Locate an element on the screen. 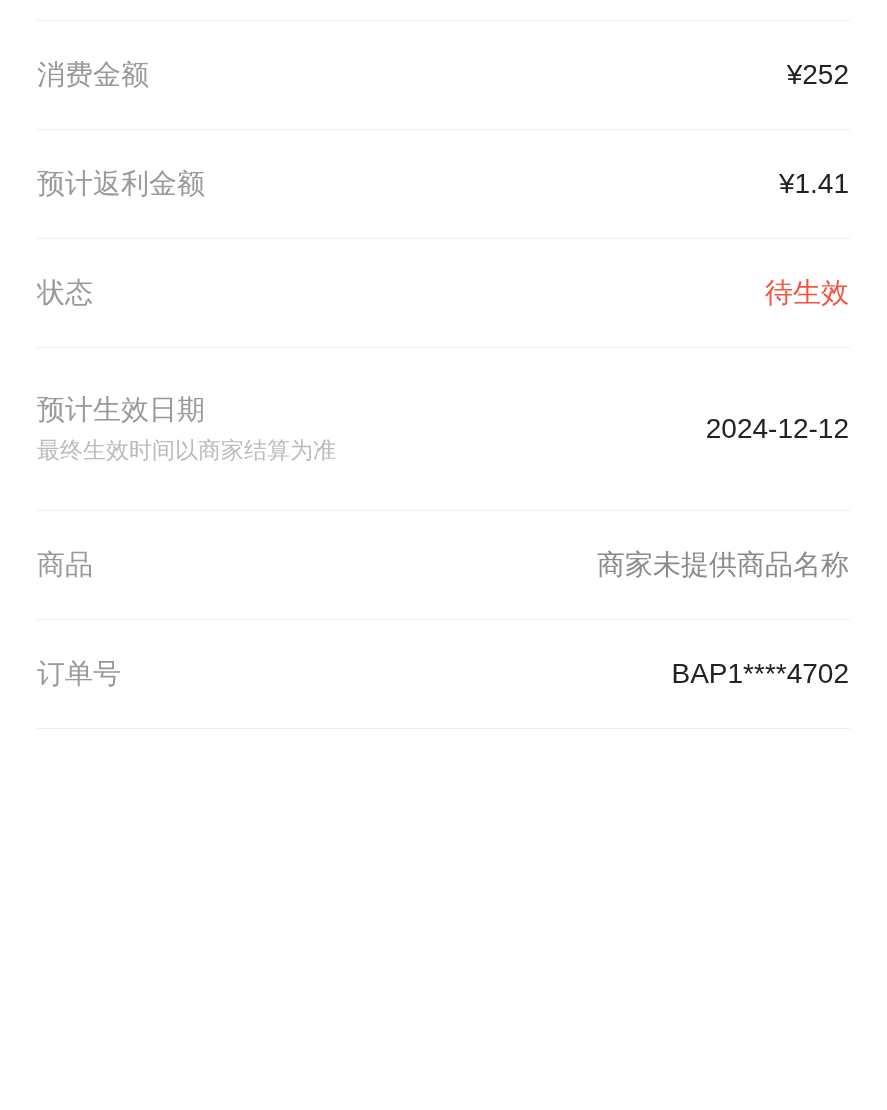 The height and width of the screenshot is (1110, 887). field-value: ¥1.41 is located at coordinates (813, 184).